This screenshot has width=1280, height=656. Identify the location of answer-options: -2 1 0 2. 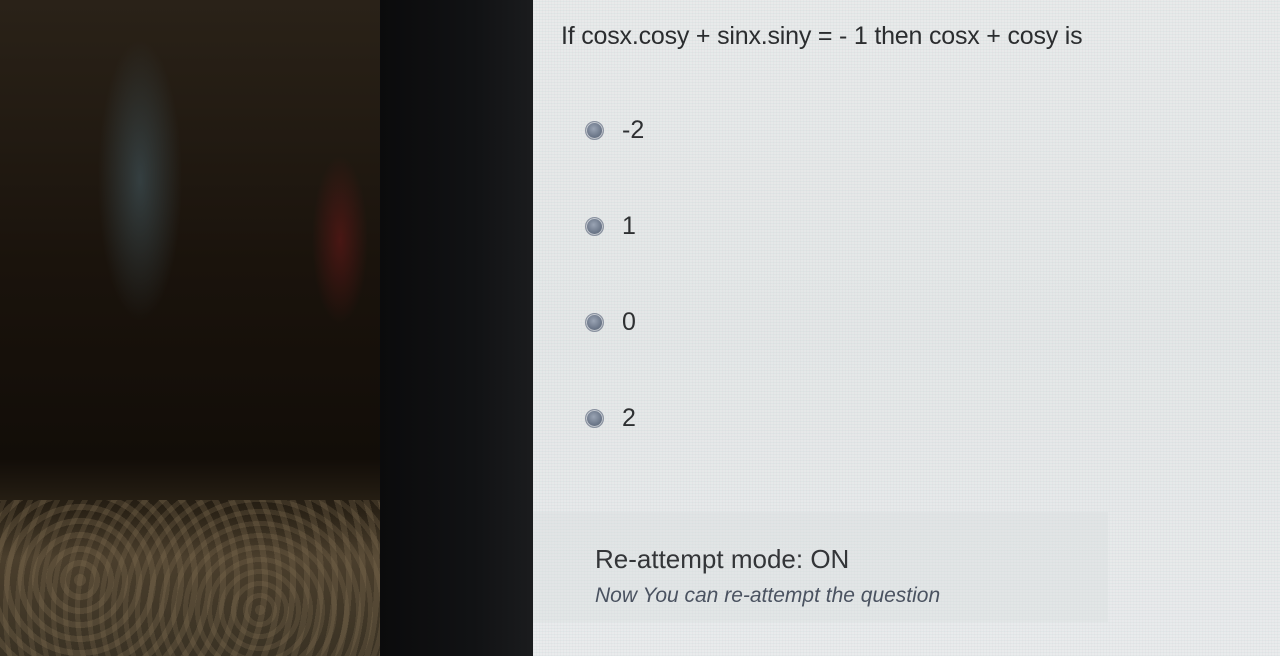
(614, 306).